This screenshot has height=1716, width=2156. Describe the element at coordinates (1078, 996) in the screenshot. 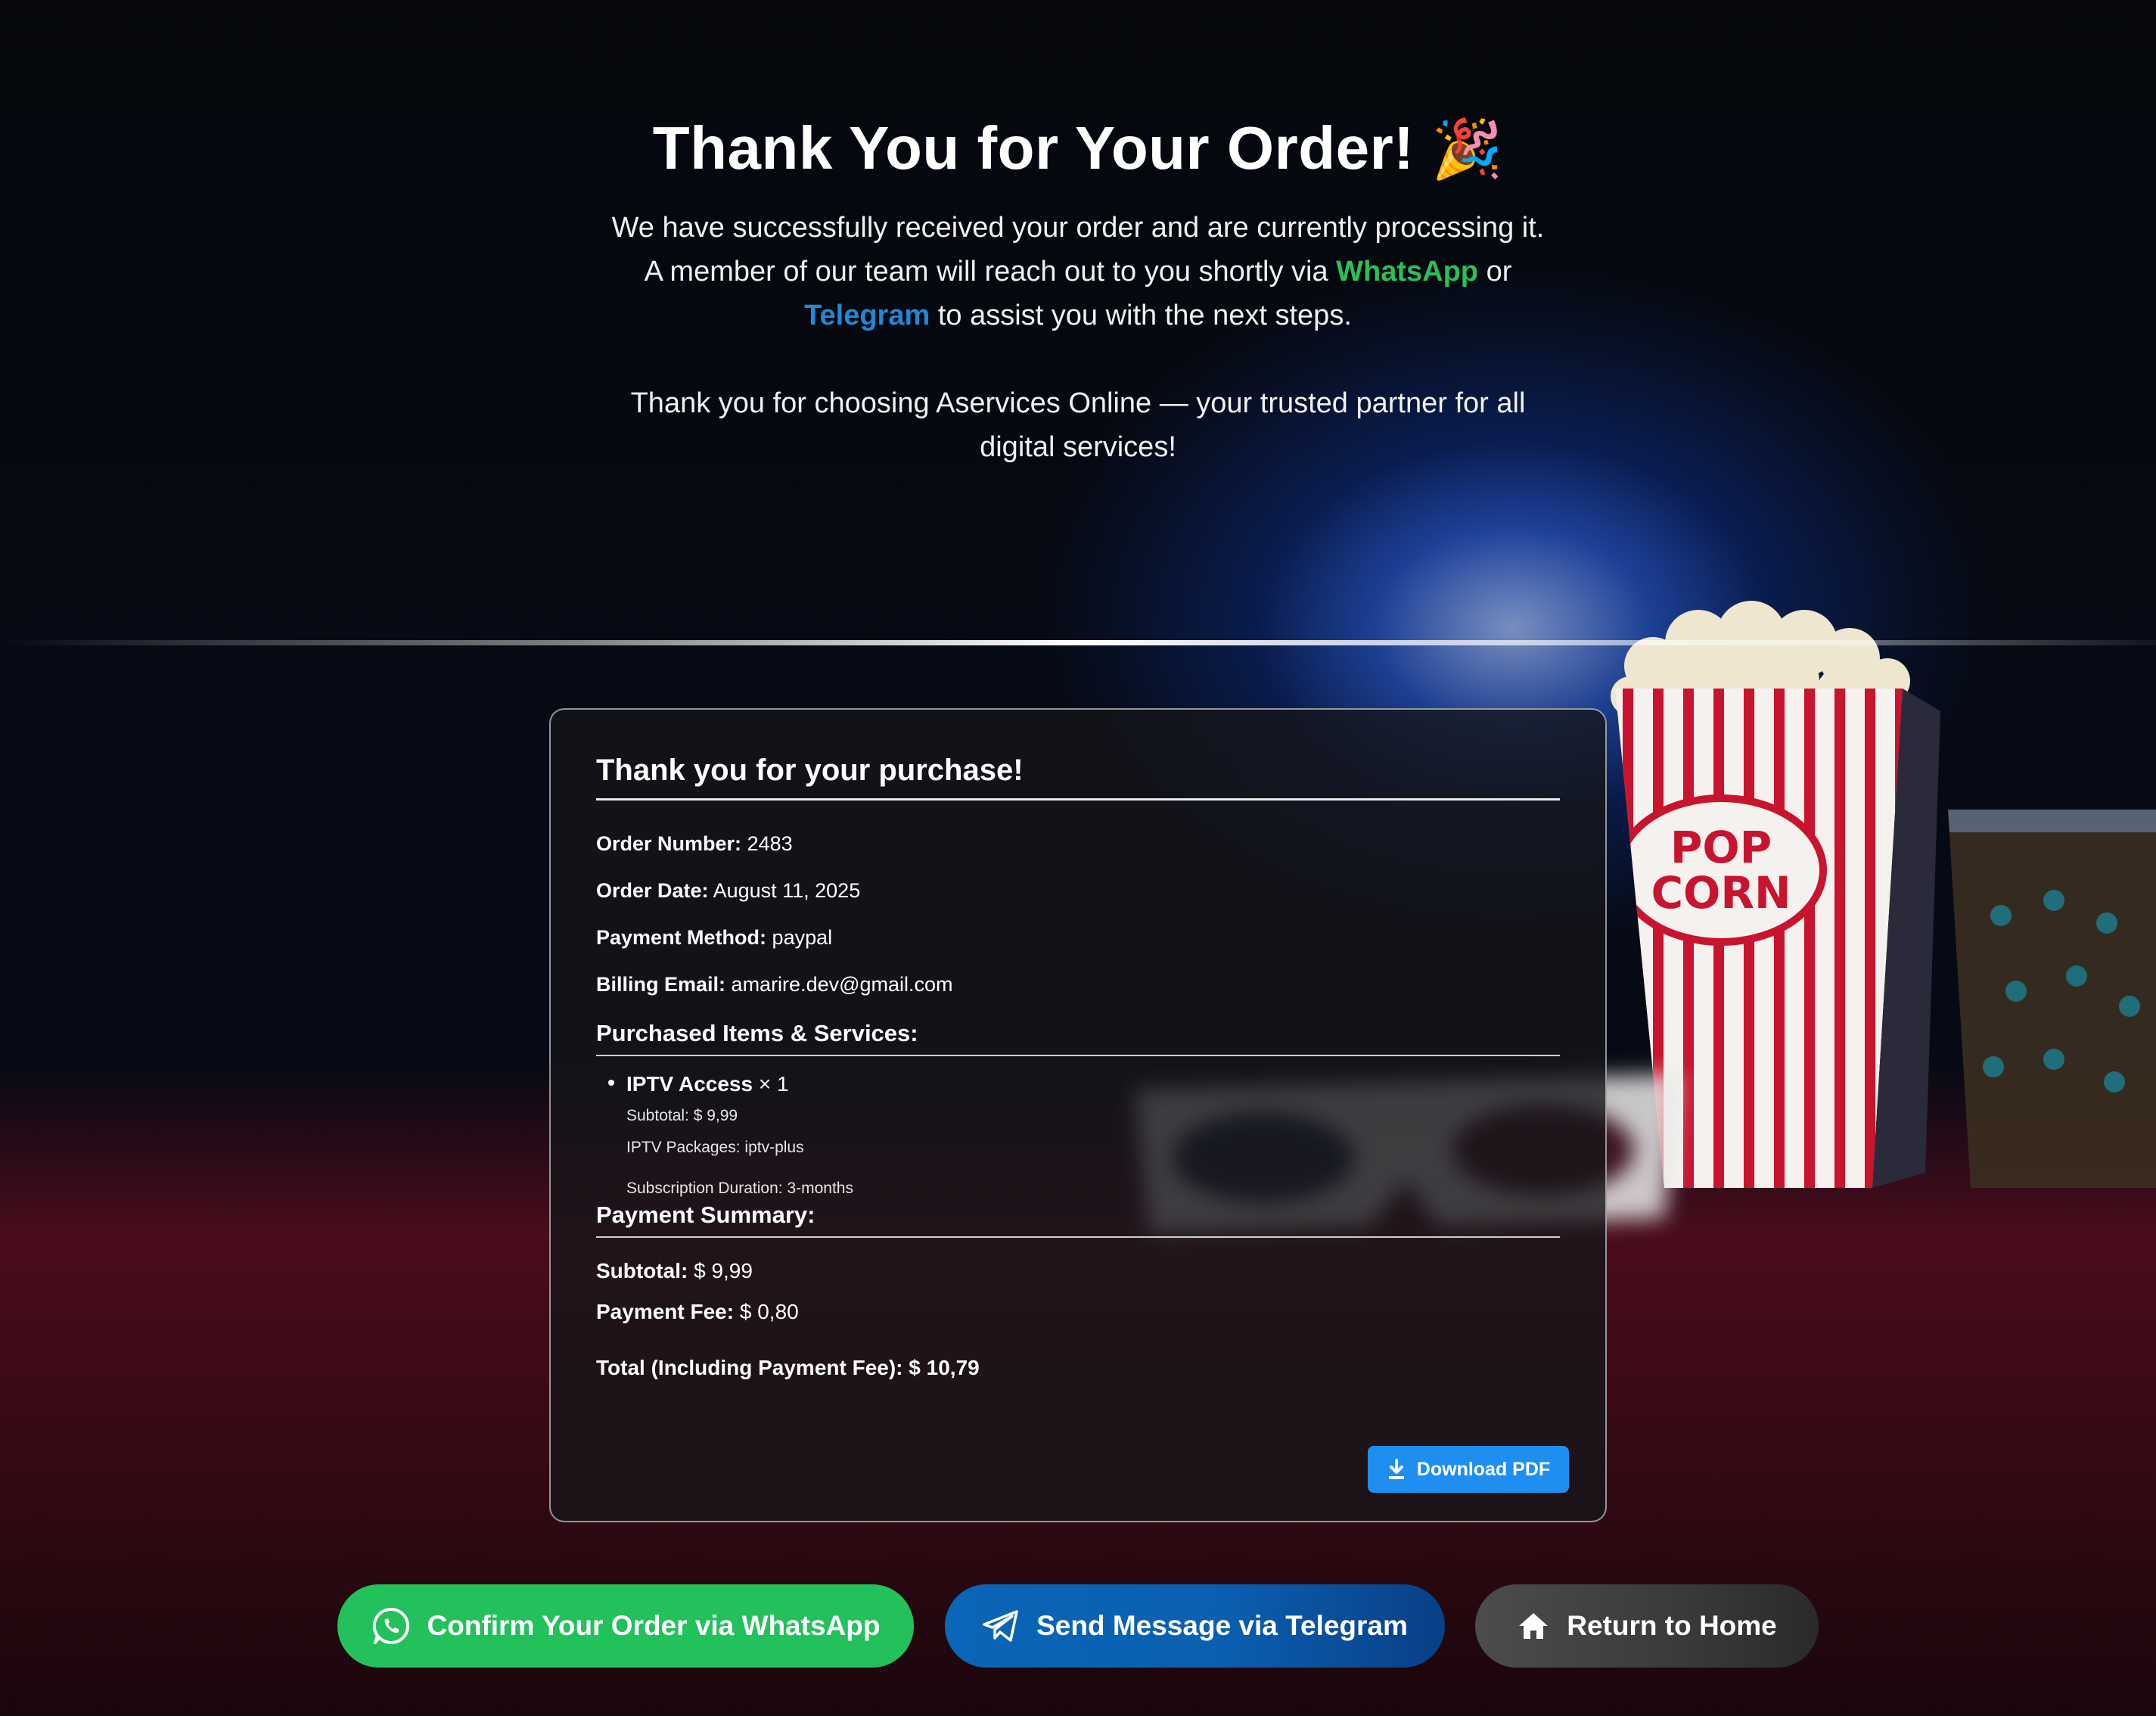

I see `billing-email-row: Billing Email: amarire.dev@gmail.com` at that location.